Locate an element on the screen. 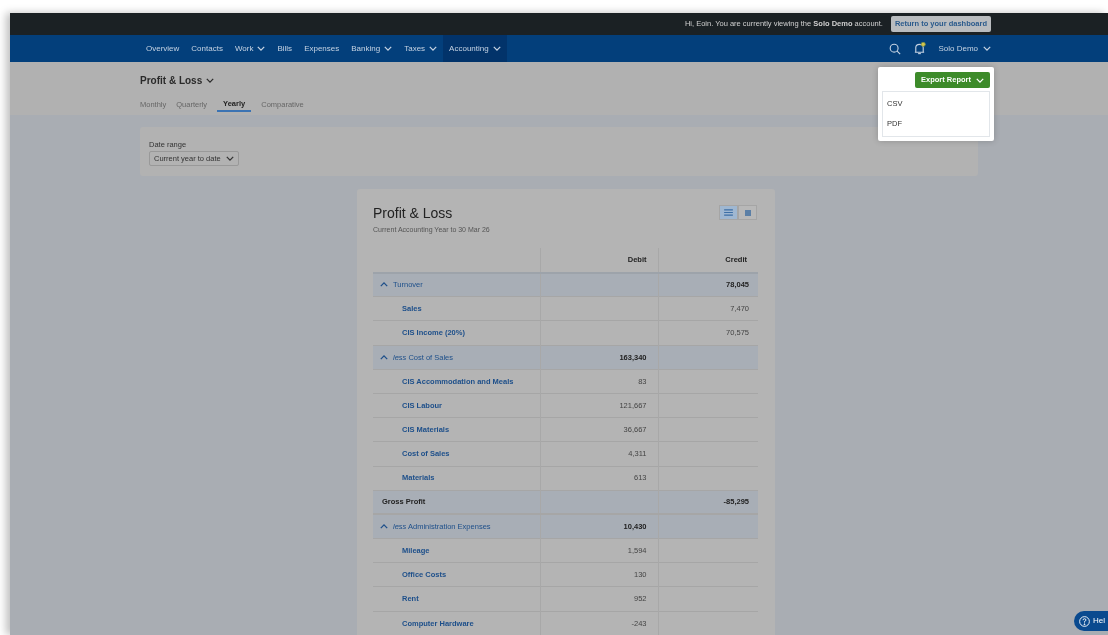 Image resolution: width=1108 pixels, height=635 pixels. square-icon is located at coordinates (747, 212).